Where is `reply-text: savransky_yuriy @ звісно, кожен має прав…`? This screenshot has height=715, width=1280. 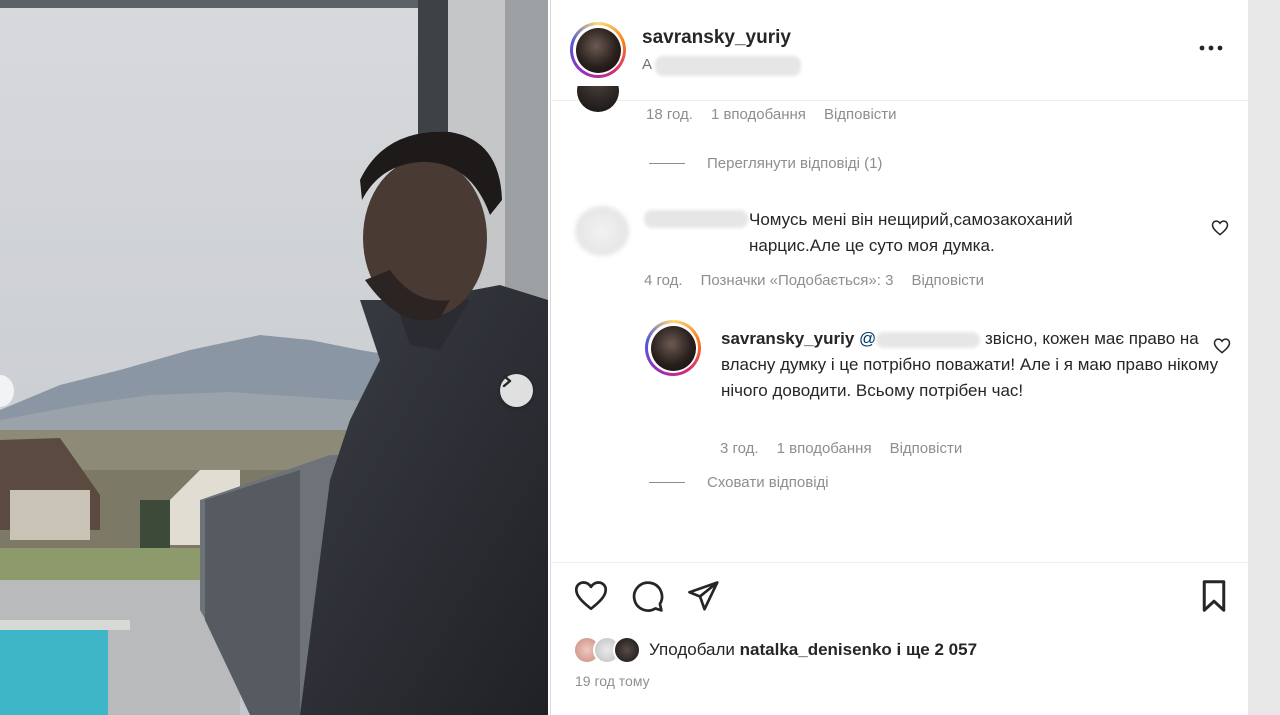
reply-text: savransky_yuriy @ звісно, кожен має прав… is located at coordinates (971, 365).